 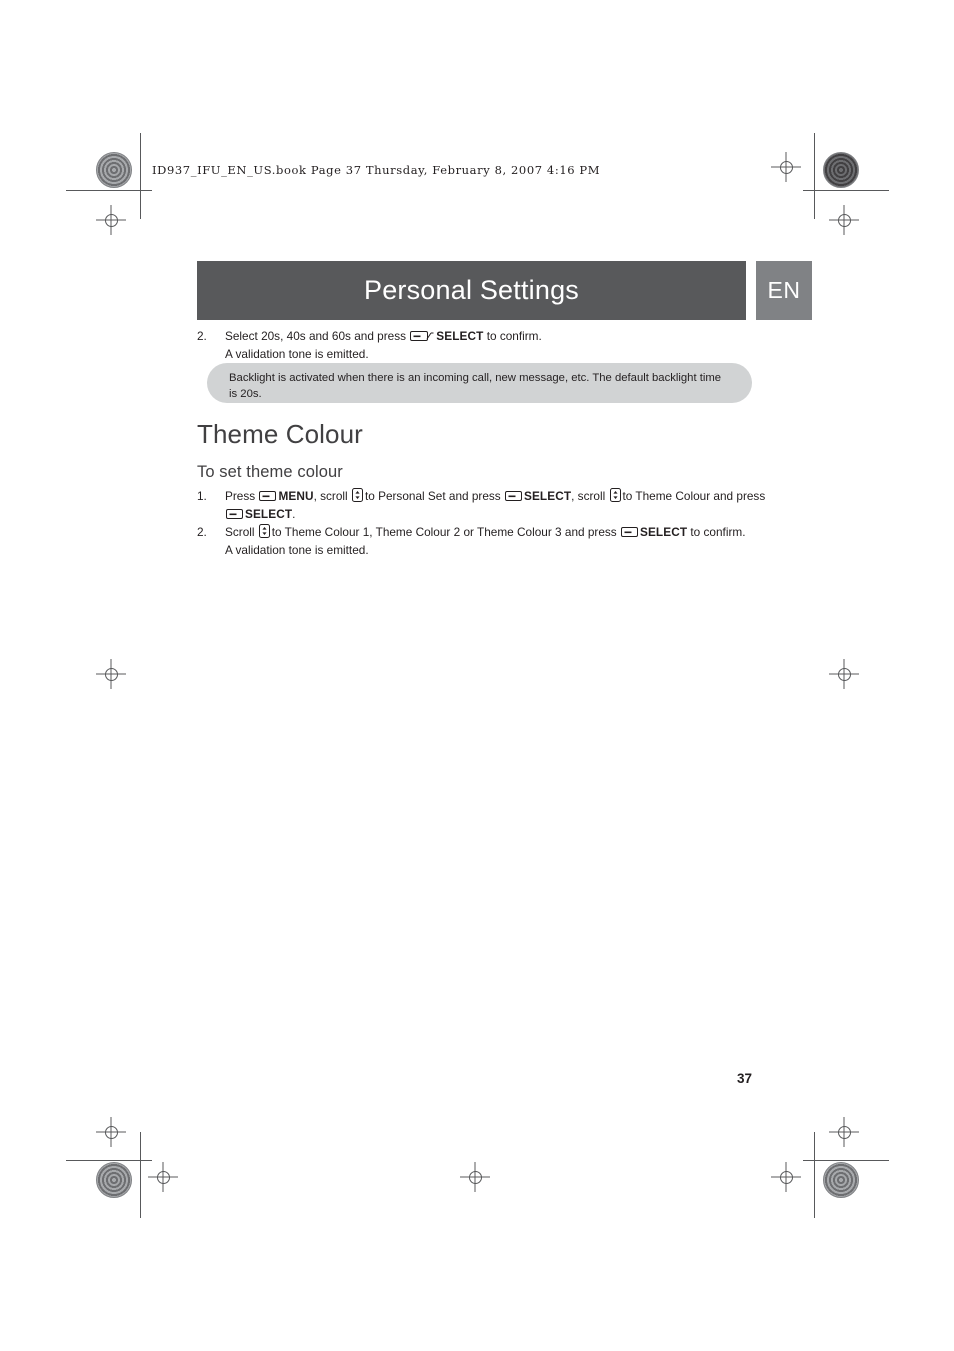 I want to click on registration-dot-top-left, so click(x=114, y=170).